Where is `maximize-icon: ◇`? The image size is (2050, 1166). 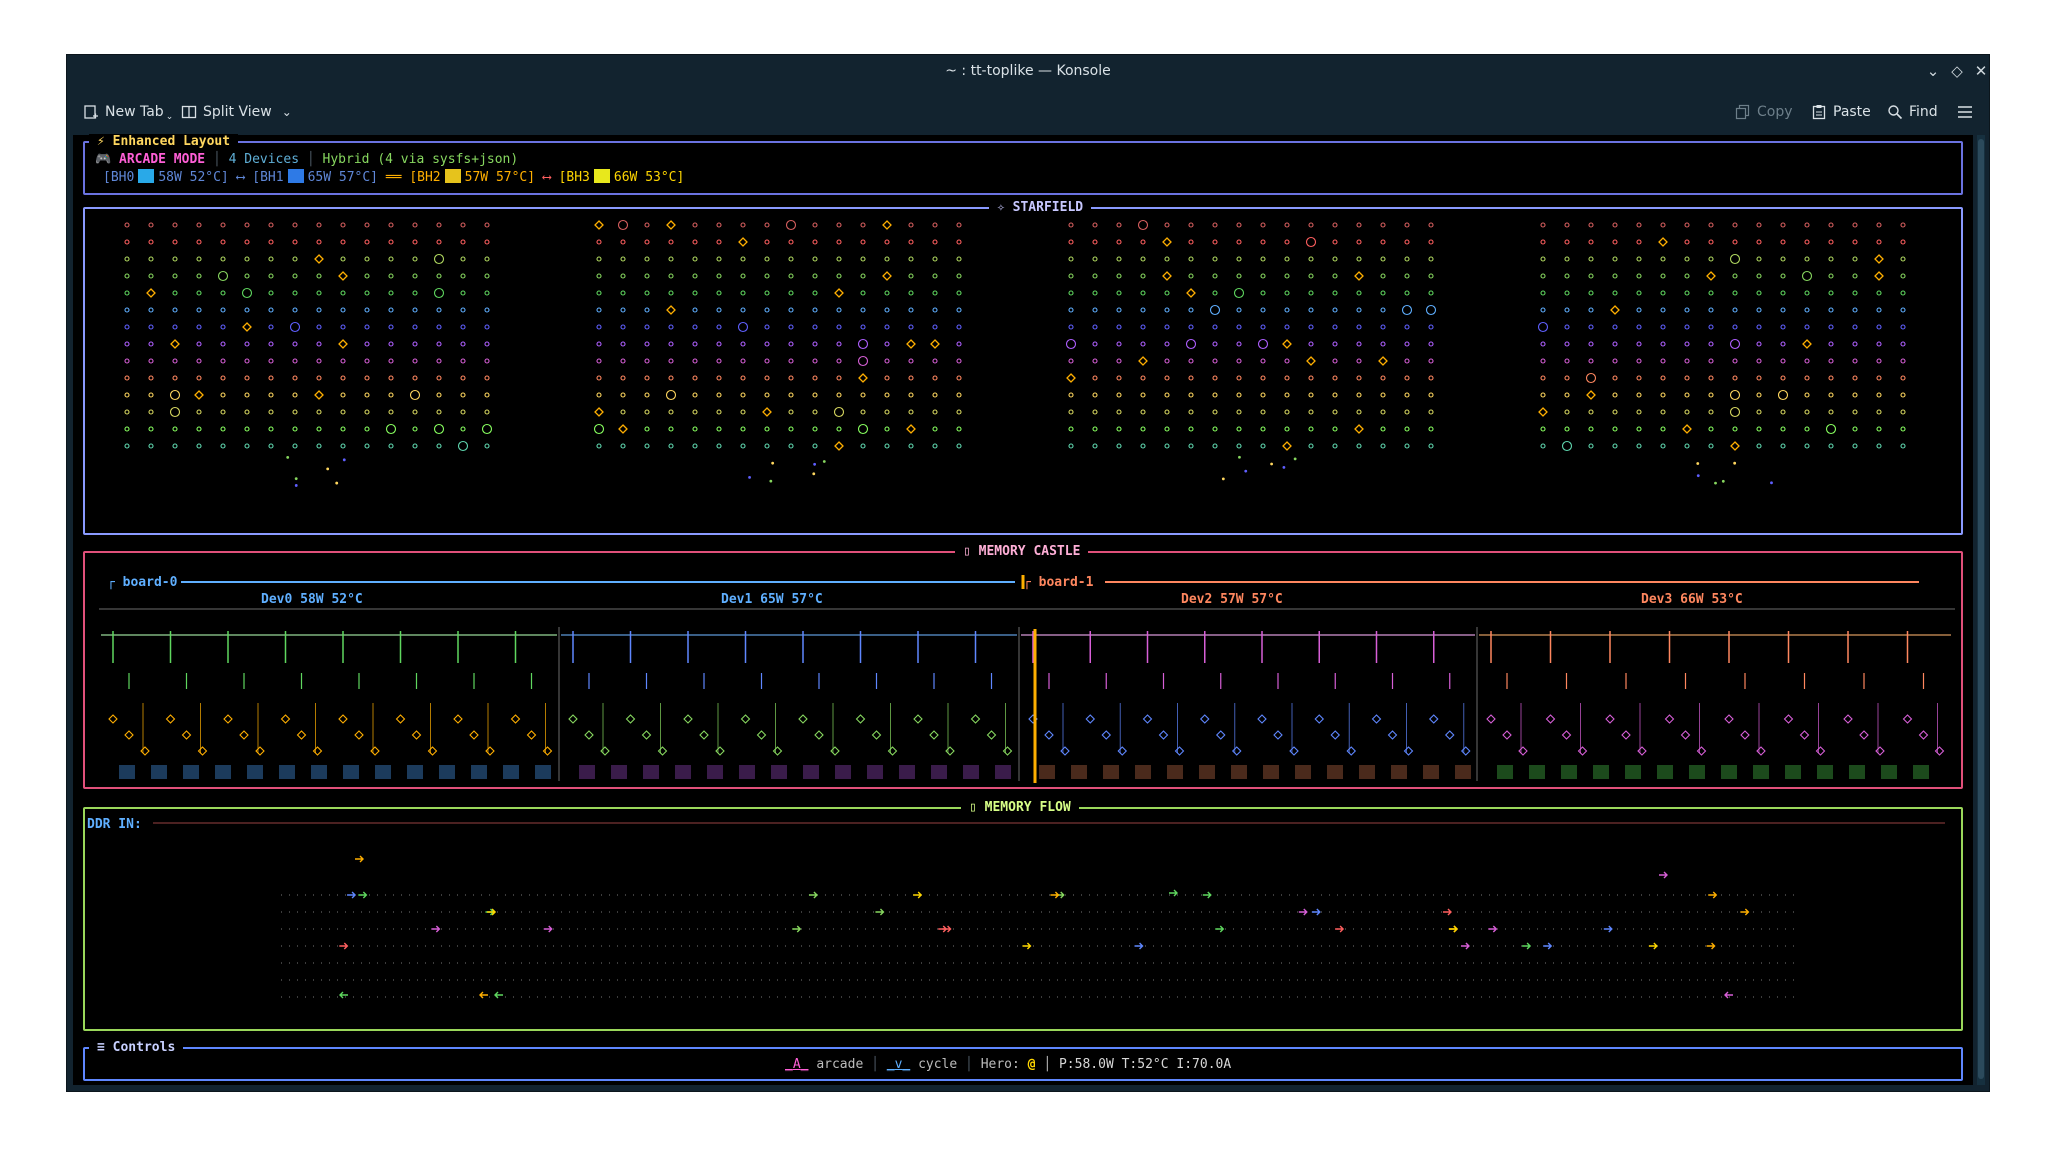
maximize-icon: ◇ is located at coordinates (1957, 71).